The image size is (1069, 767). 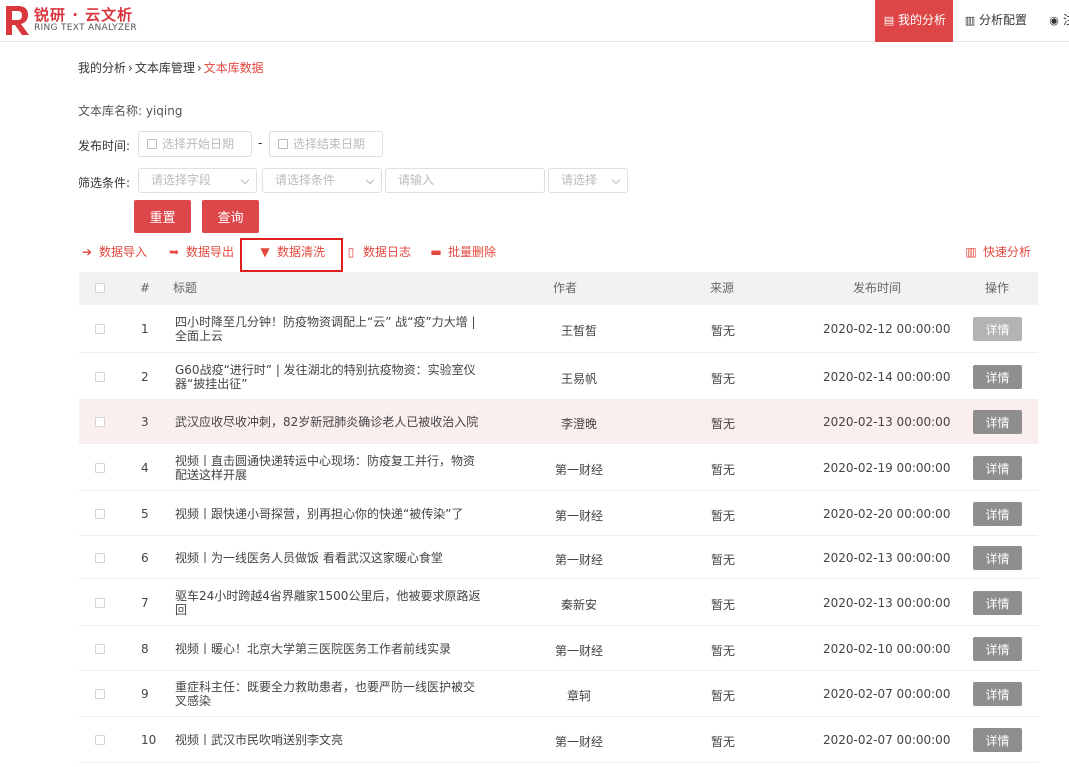 What do you see at coordinates (195, 144) in the screenshot?
I see `start-date-input: 选择开始日期` at bounding box center [195, 144].